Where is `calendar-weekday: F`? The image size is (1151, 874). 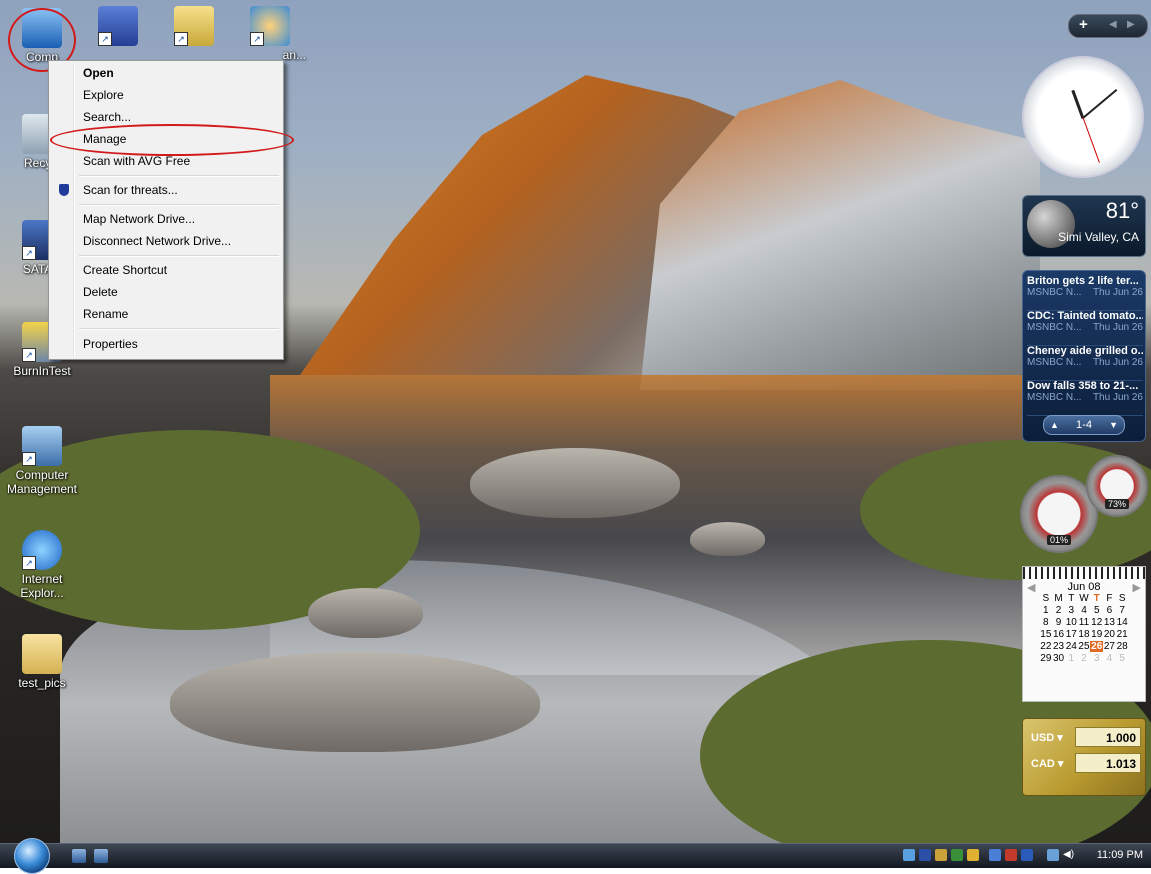 calendar-weekday: F is located at coordinates (1109, 598).